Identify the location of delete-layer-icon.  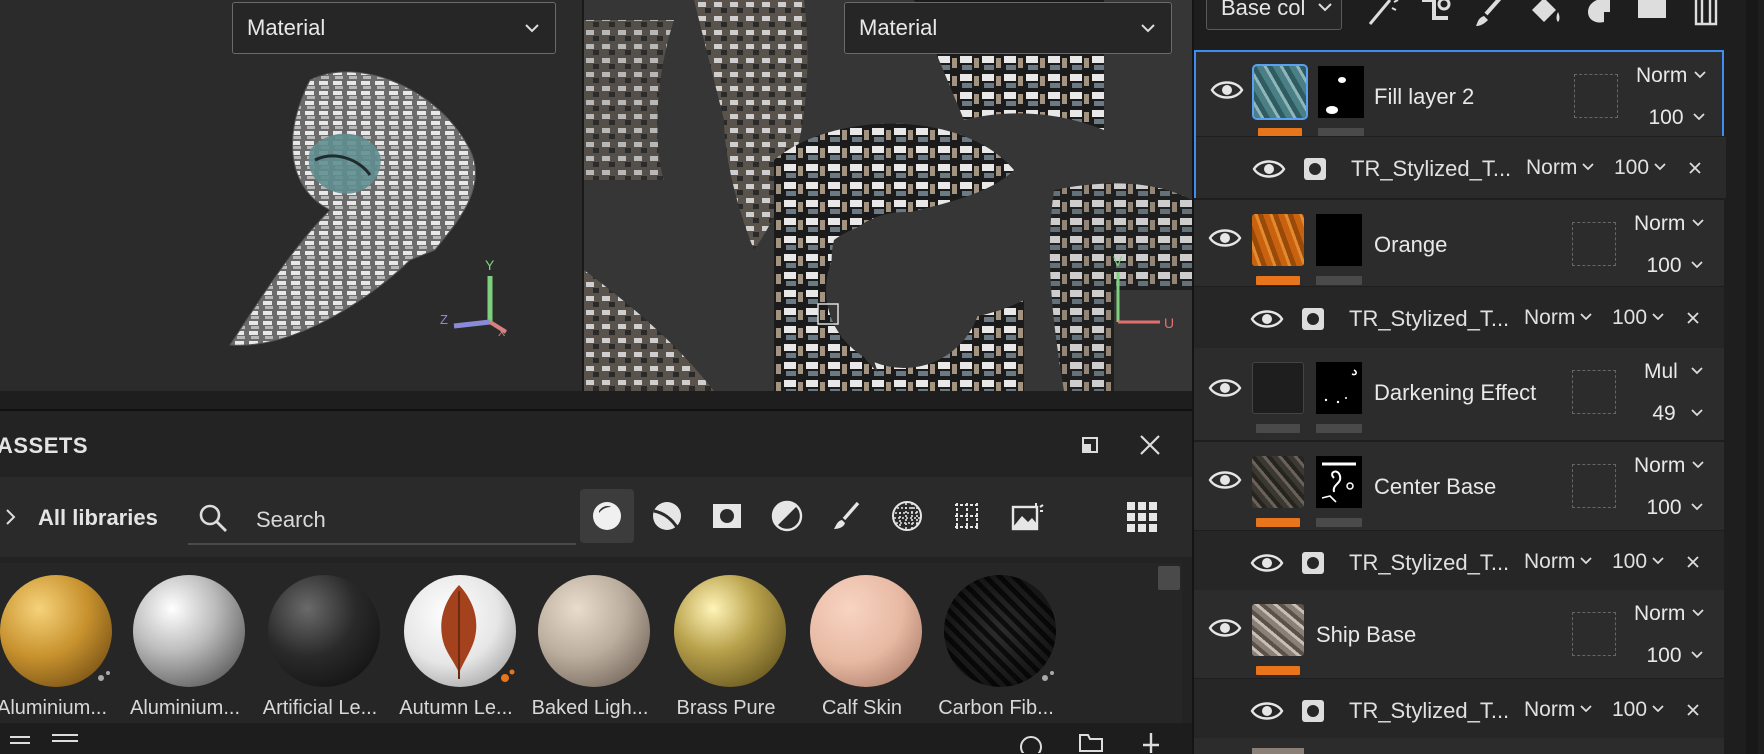
(1706, 14).